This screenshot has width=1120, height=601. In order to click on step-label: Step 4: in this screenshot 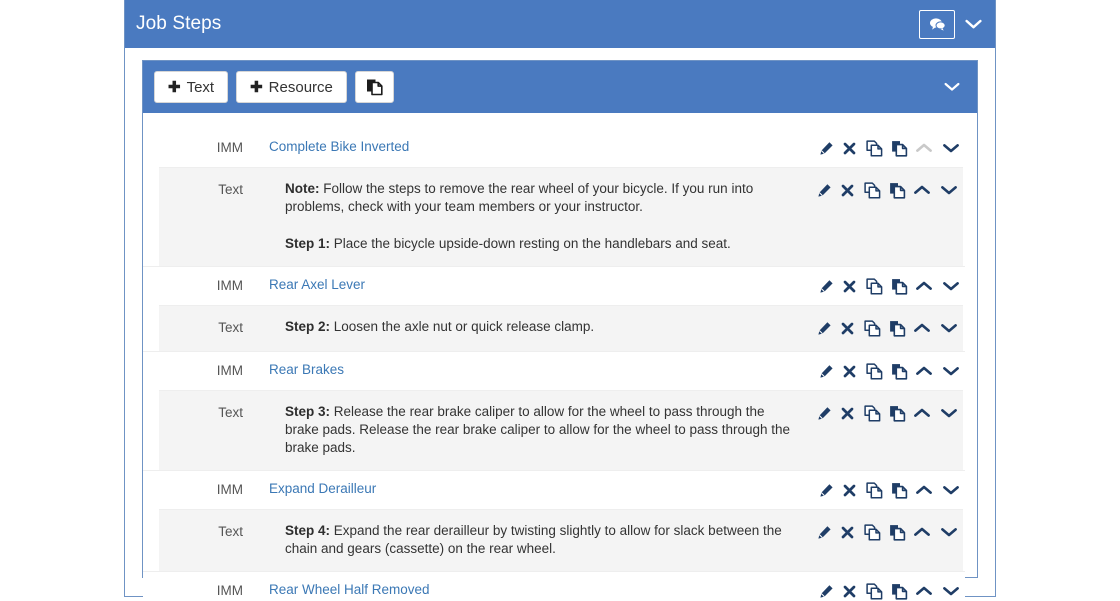, I will do `click(308, 530)`.